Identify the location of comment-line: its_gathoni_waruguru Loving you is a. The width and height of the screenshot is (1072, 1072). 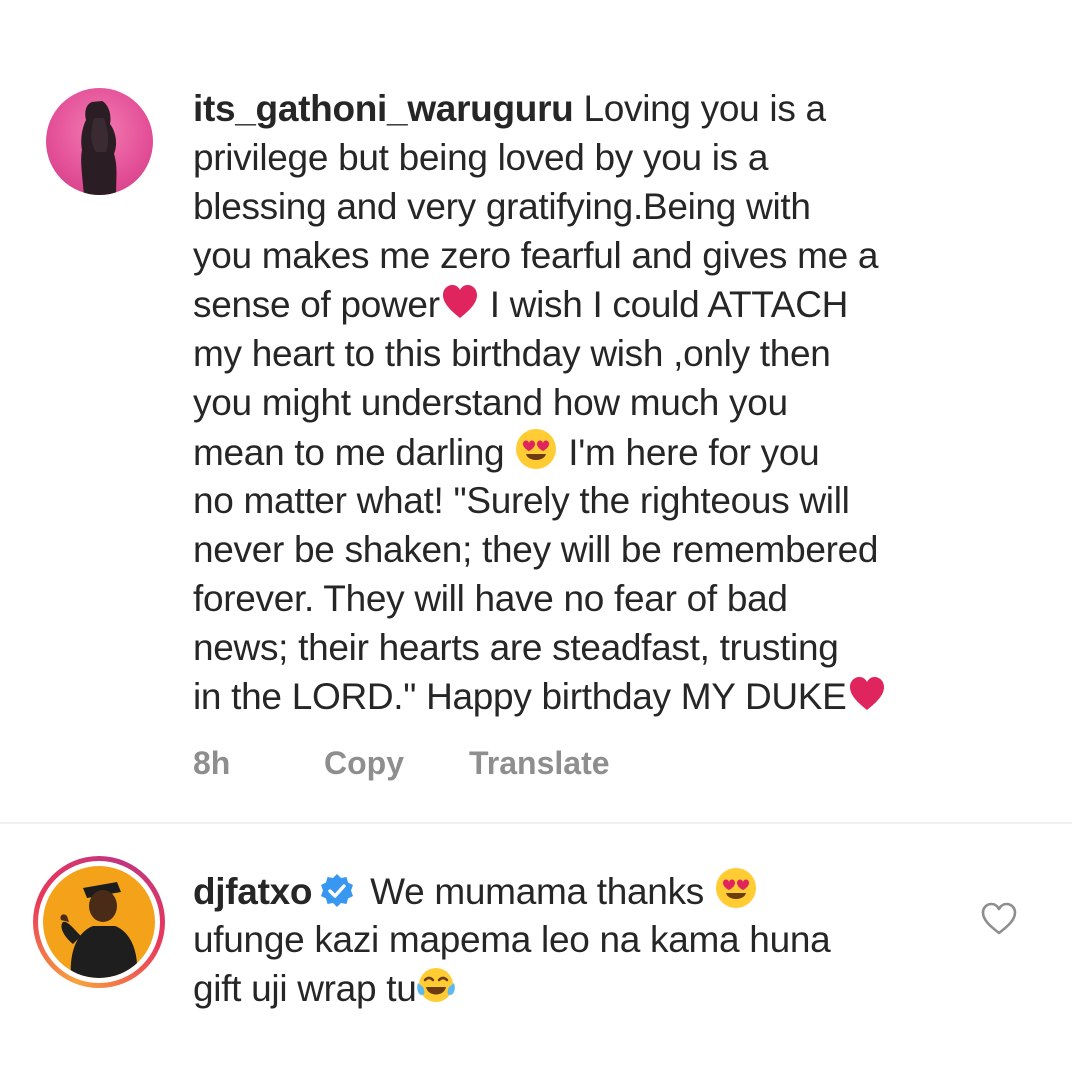
(509, 108).